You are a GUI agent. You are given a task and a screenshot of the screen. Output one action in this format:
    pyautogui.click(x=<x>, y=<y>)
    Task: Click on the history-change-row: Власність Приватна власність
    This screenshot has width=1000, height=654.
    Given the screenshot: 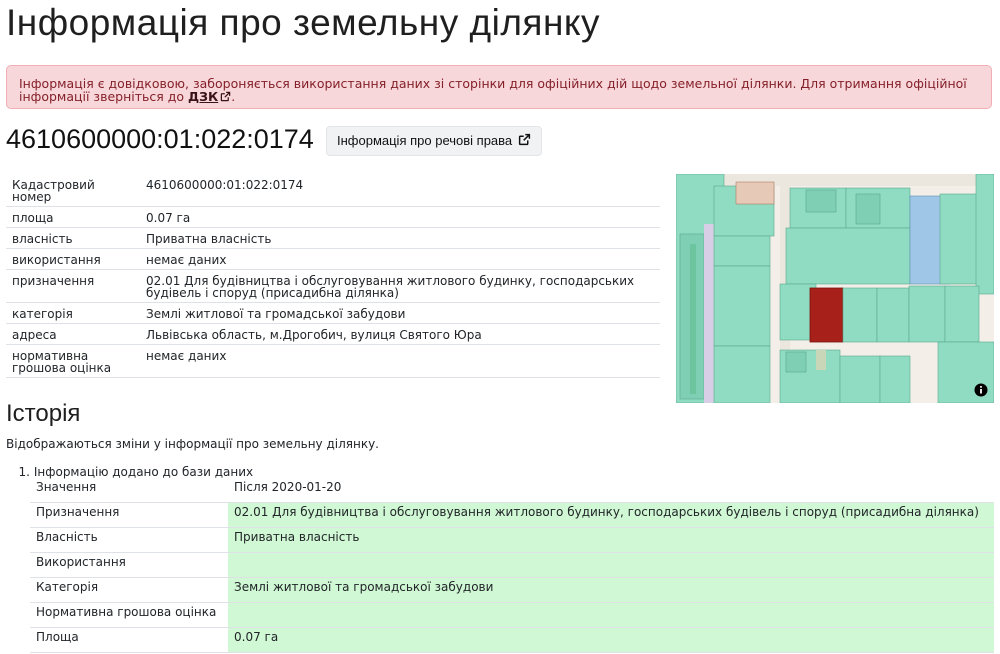 What is the action you would take?
    pyautogui.click(x=512, y=540)
    